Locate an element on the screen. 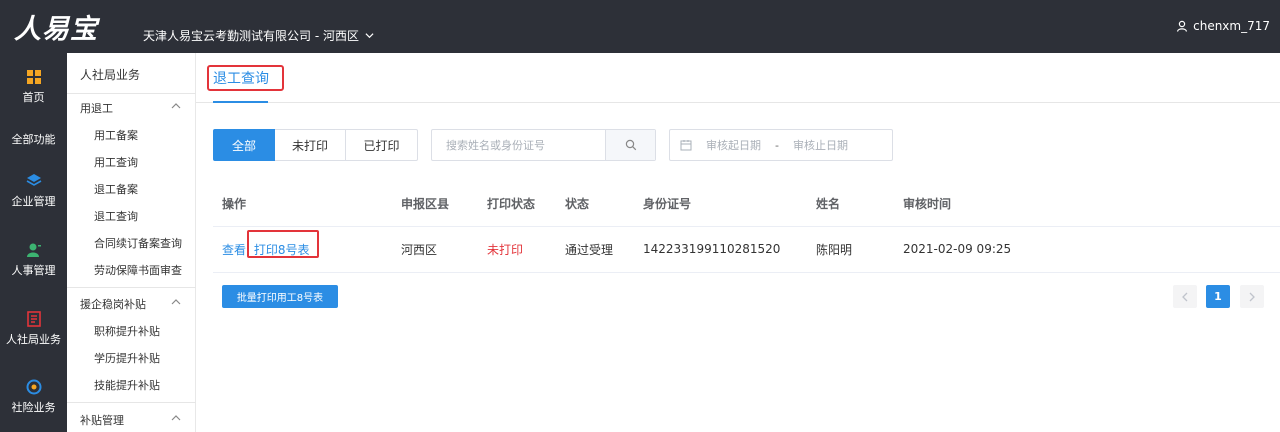  column-header: 状态 is located at coordinates (604, 204).